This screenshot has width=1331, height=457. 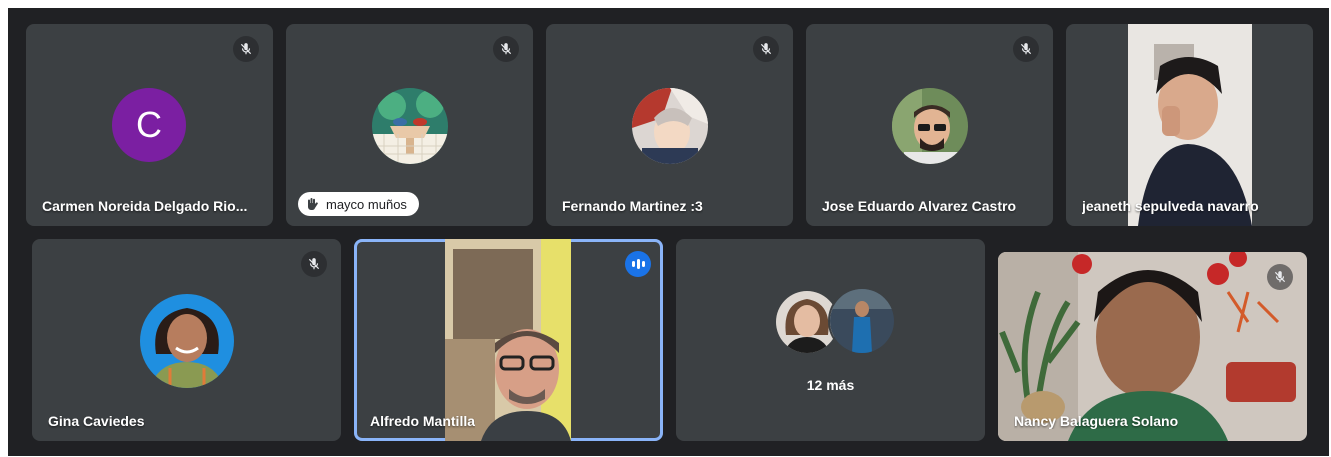 What do you see at coordinates (638, 264) in the screenshot?
I see `speaking-indicator-icon` at bounding box center [638, 264].